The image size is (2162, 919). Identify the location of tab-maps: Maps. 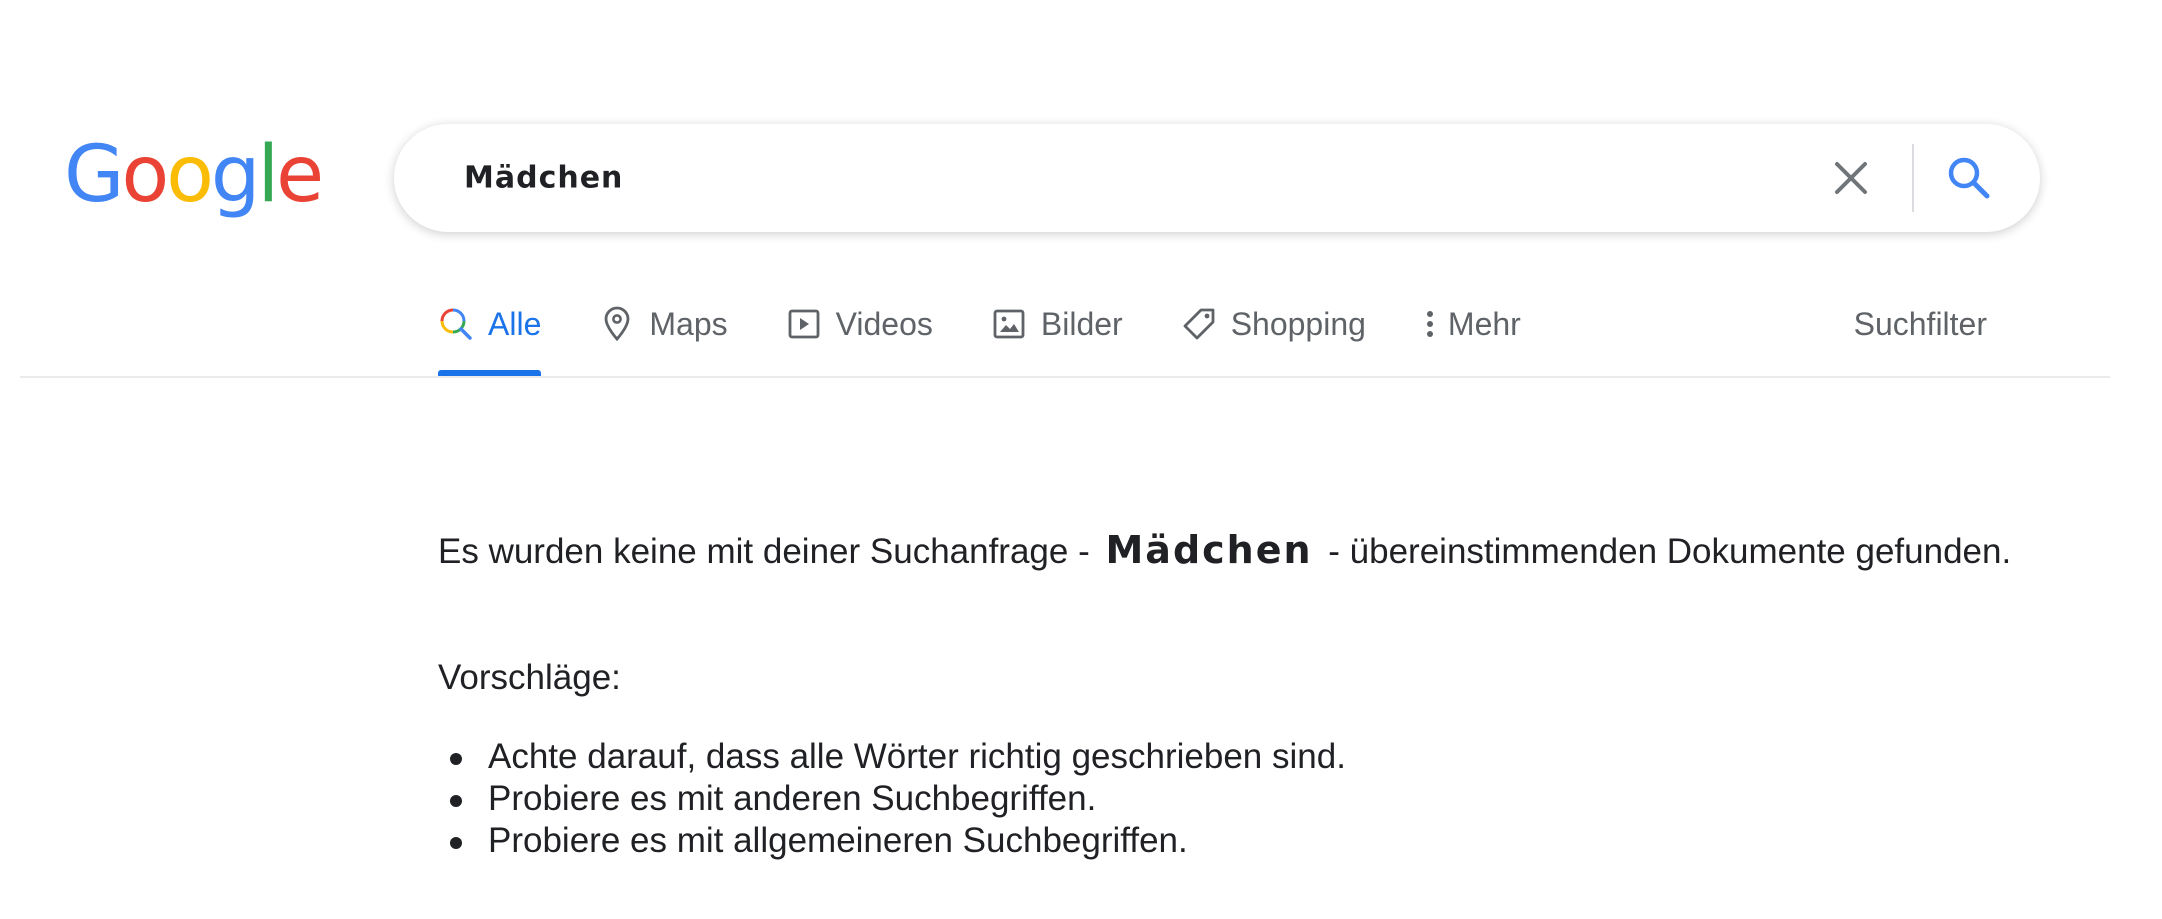
(663, 324).